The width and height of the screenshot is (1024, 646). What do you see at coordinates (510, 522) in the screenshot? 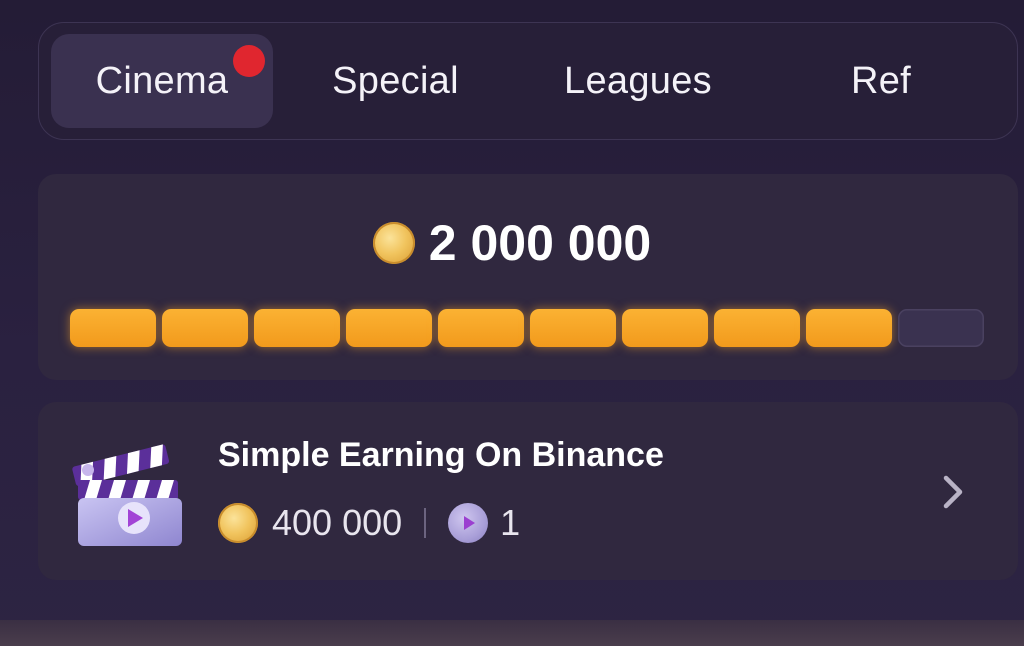
I see `ticket-reward: 1` at bounding box center [510, 522].